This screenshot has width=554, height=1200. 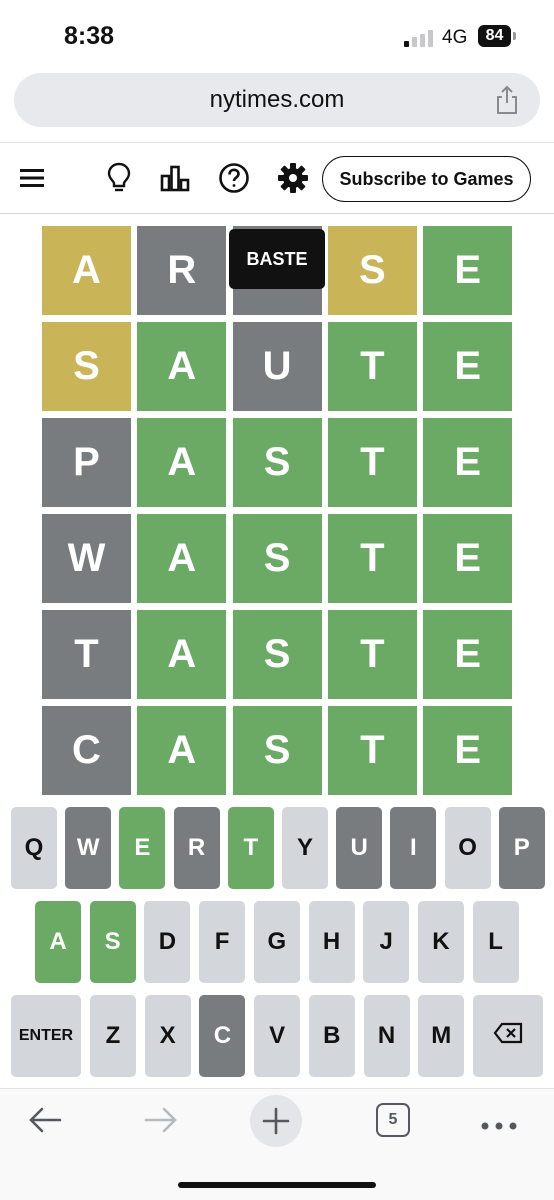 I want to click on key-b: B, so click(x=331, y=1036).